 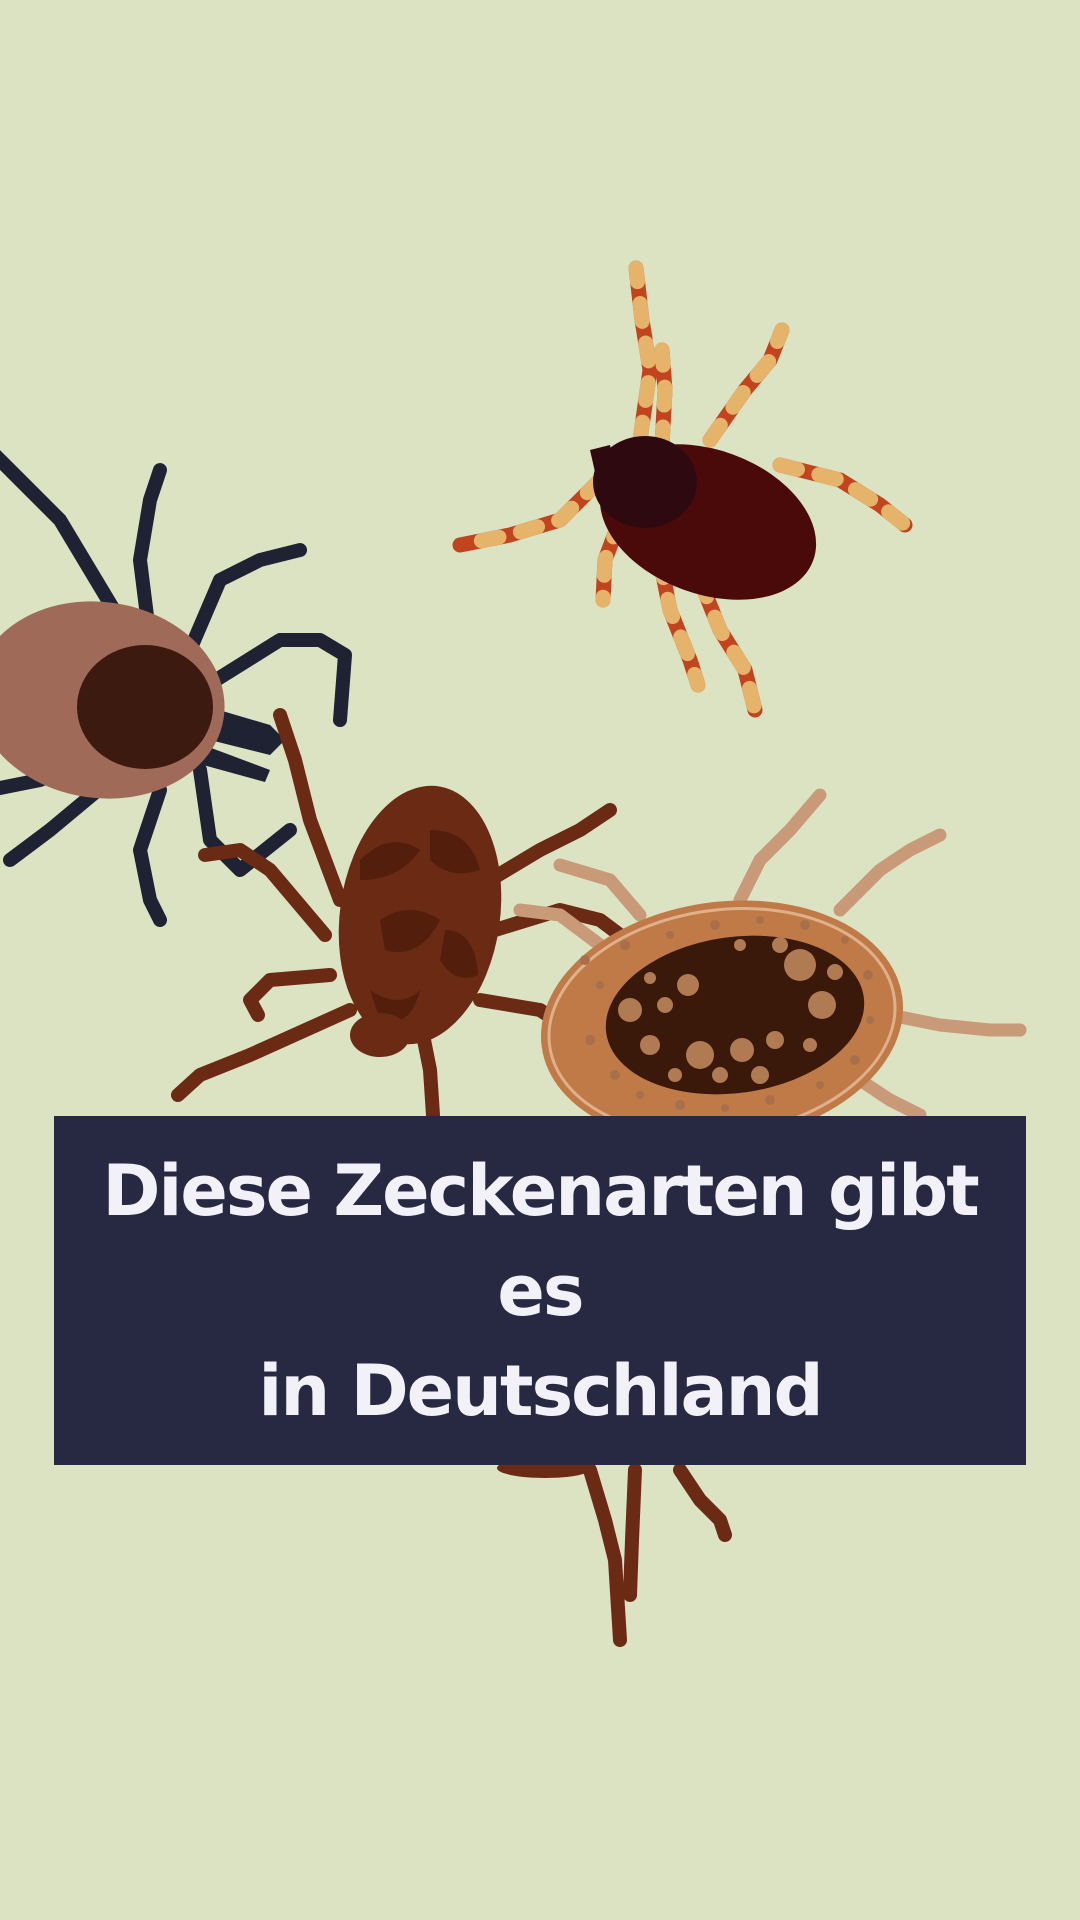 I want to click on title-line-2: in Deutschland, so click(x=540, y=1390).